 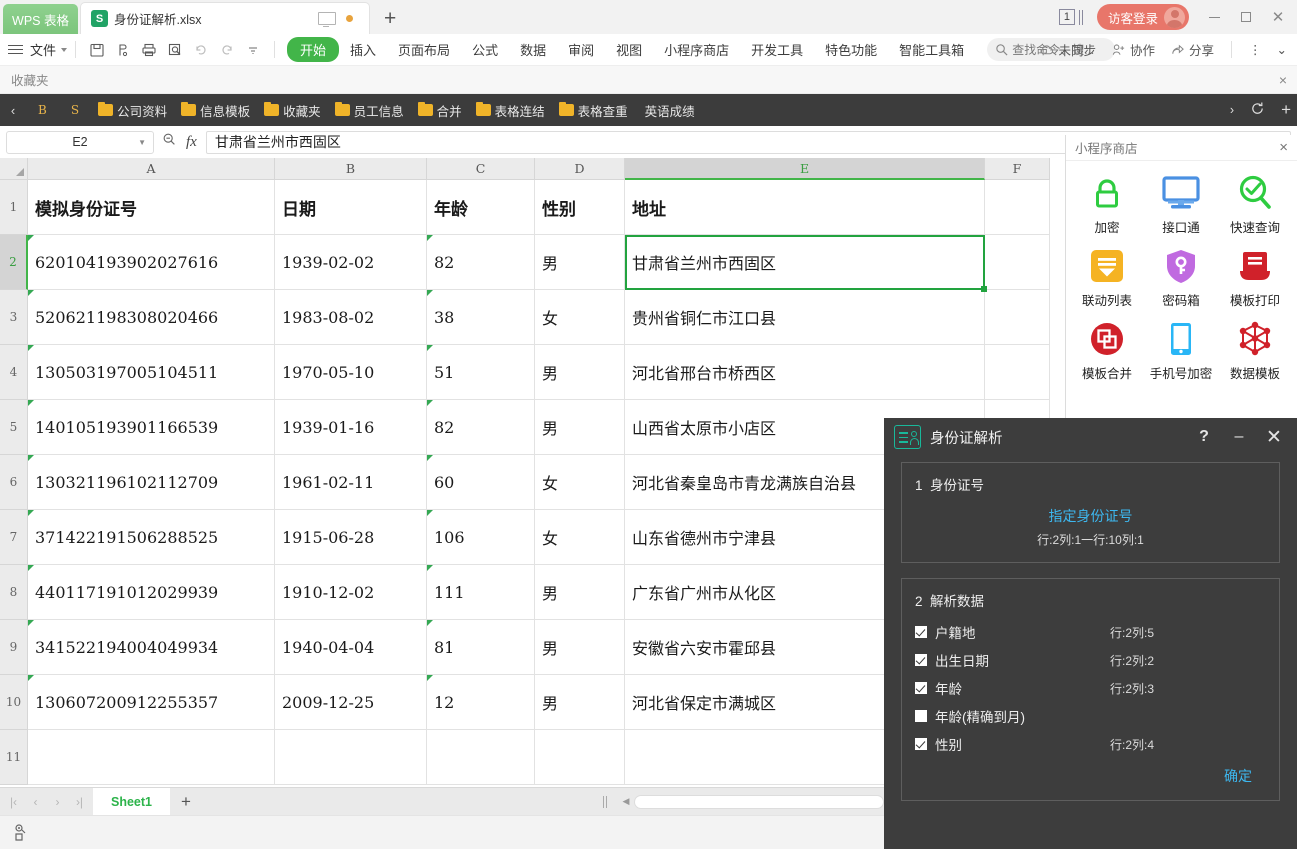 What do you see at coordinates (49, 49) in the screenshot?
I see `file-menu-button: 文件` at bounding box center [49, 49].